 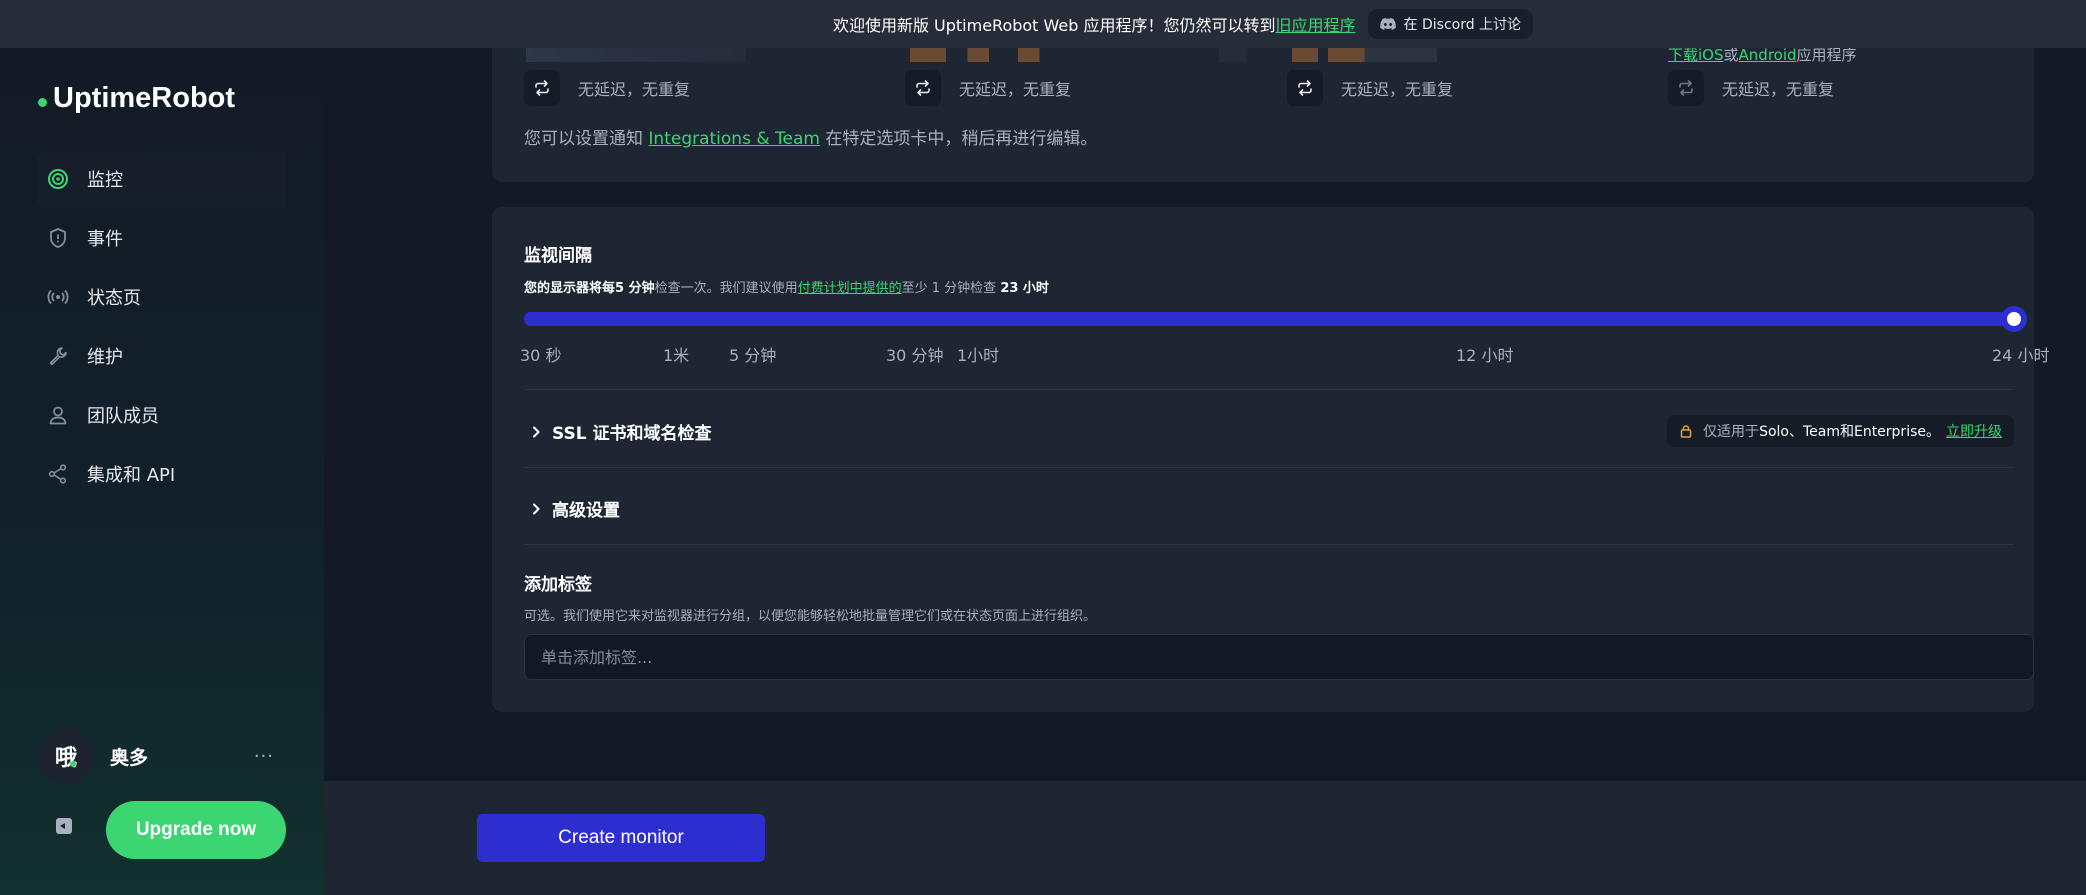 What do you see at coordinates (58, 179) in the screenshot?
I see `target-icon` at bounding box center [58, 179].